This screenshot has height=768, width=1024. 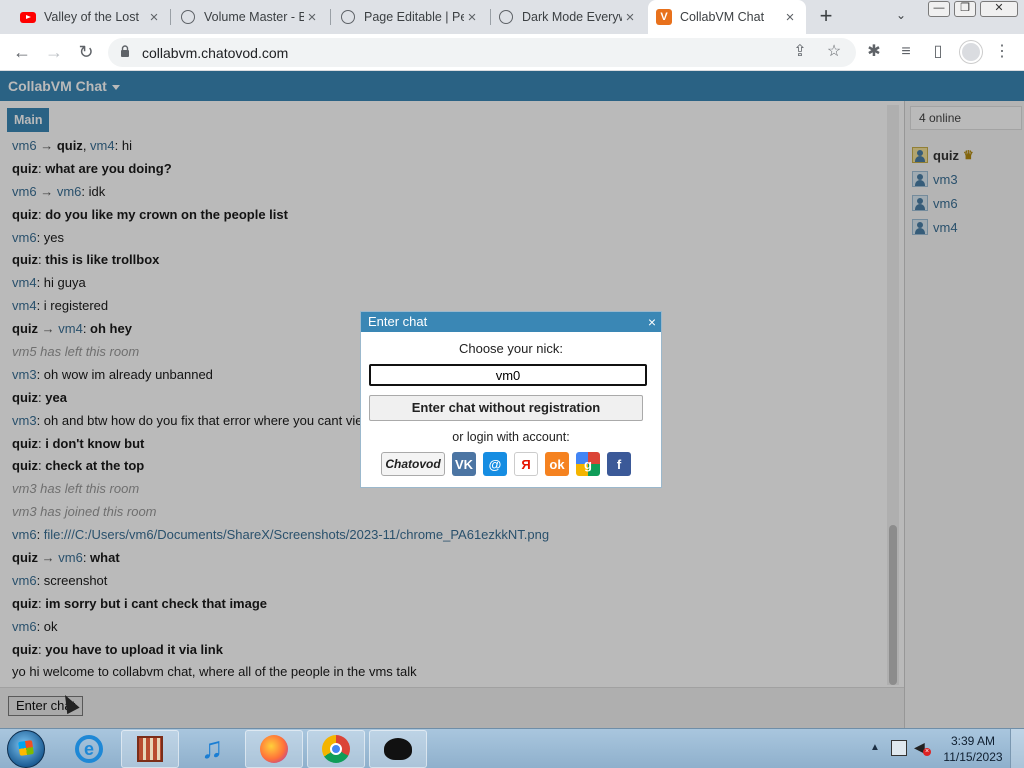 What do you see at coordinates (511, 348) in the screenshot?
I see `nick-label: Choose your nick:` at bounding box center [511, 348].